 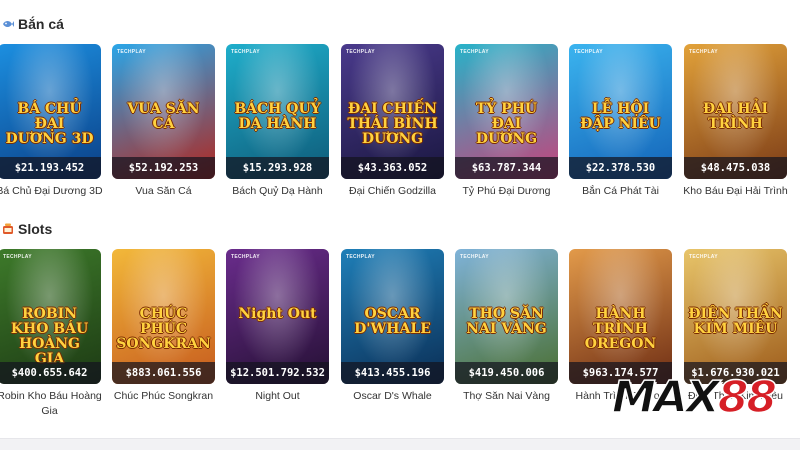 What do you see at coordinates (163, 116) in the screenshot?
I see `art-title: VUA SĂN CÁ` at bounding box center [163, 116].